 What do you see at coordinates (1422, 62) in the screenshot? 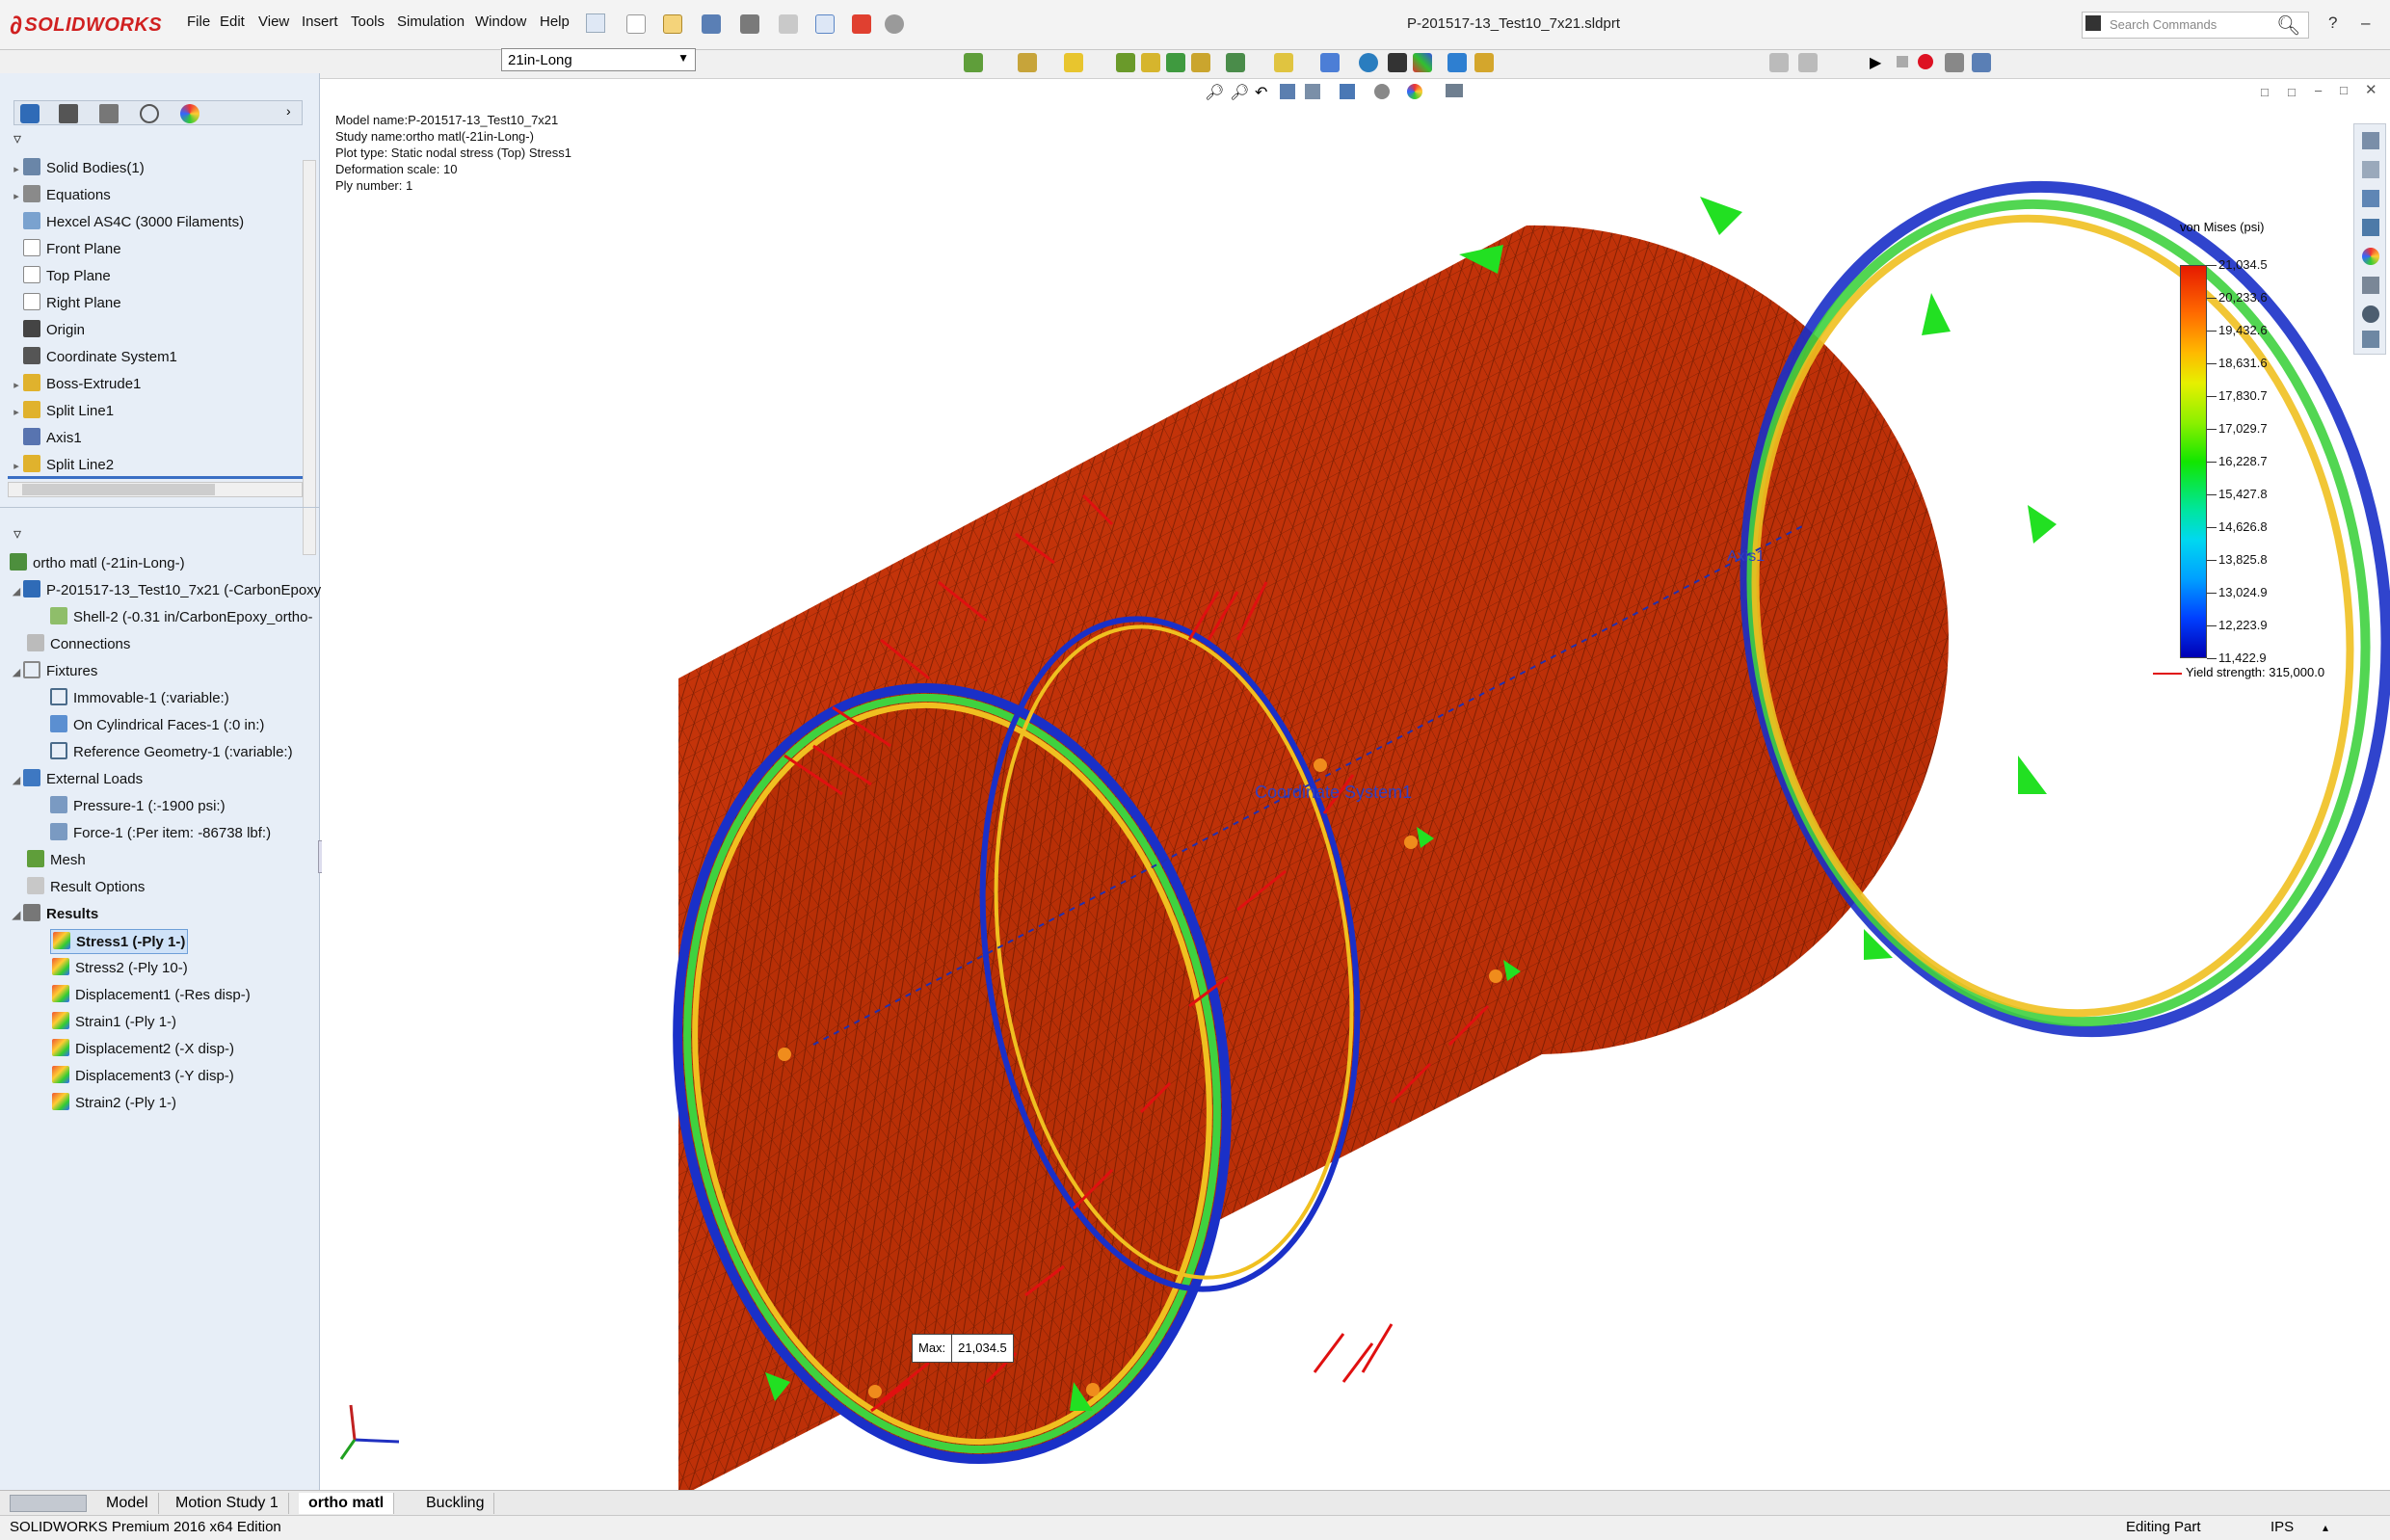
I see `chart-options-icon` at bounding box center [1422, 62].